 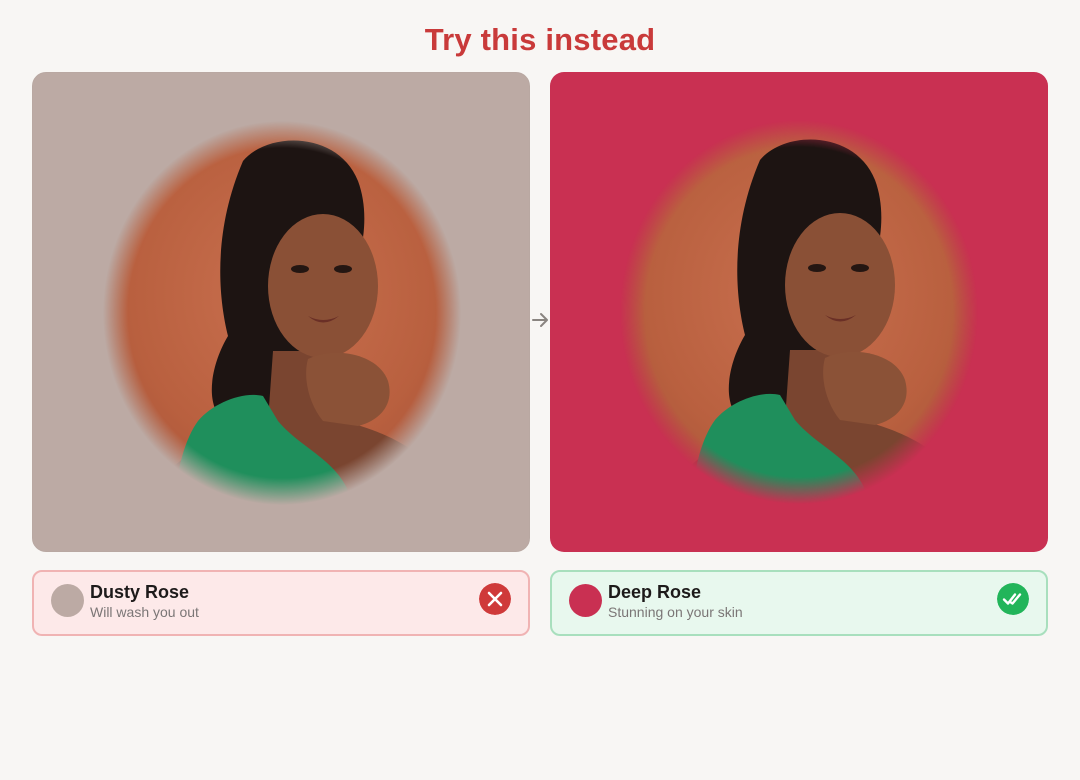 What do you see at coordinates (799, 603) in the screenshot?
I see `after-color-card: Deep Rose Stunning on your skin` at bounding box center [799, 603].